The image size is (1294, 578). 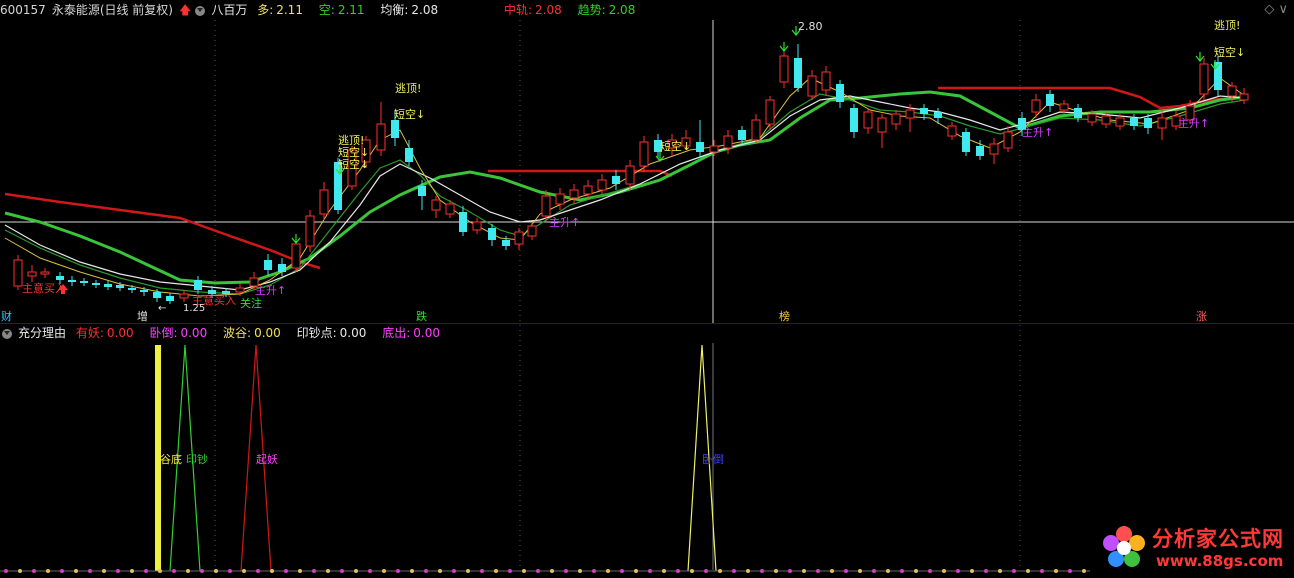 I want to click on ma-red-line, so click(x=162, y=231).